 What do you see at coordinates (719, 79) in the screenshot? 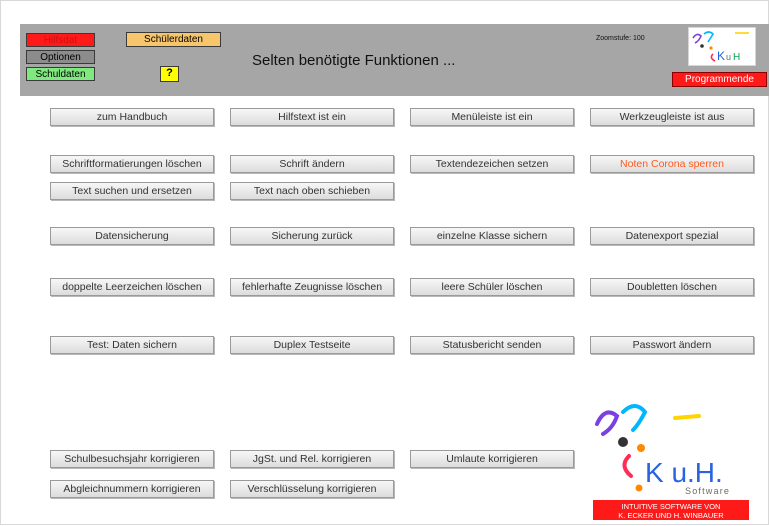
I see `exit-button: Programmende` at bounding box center [719, 79].